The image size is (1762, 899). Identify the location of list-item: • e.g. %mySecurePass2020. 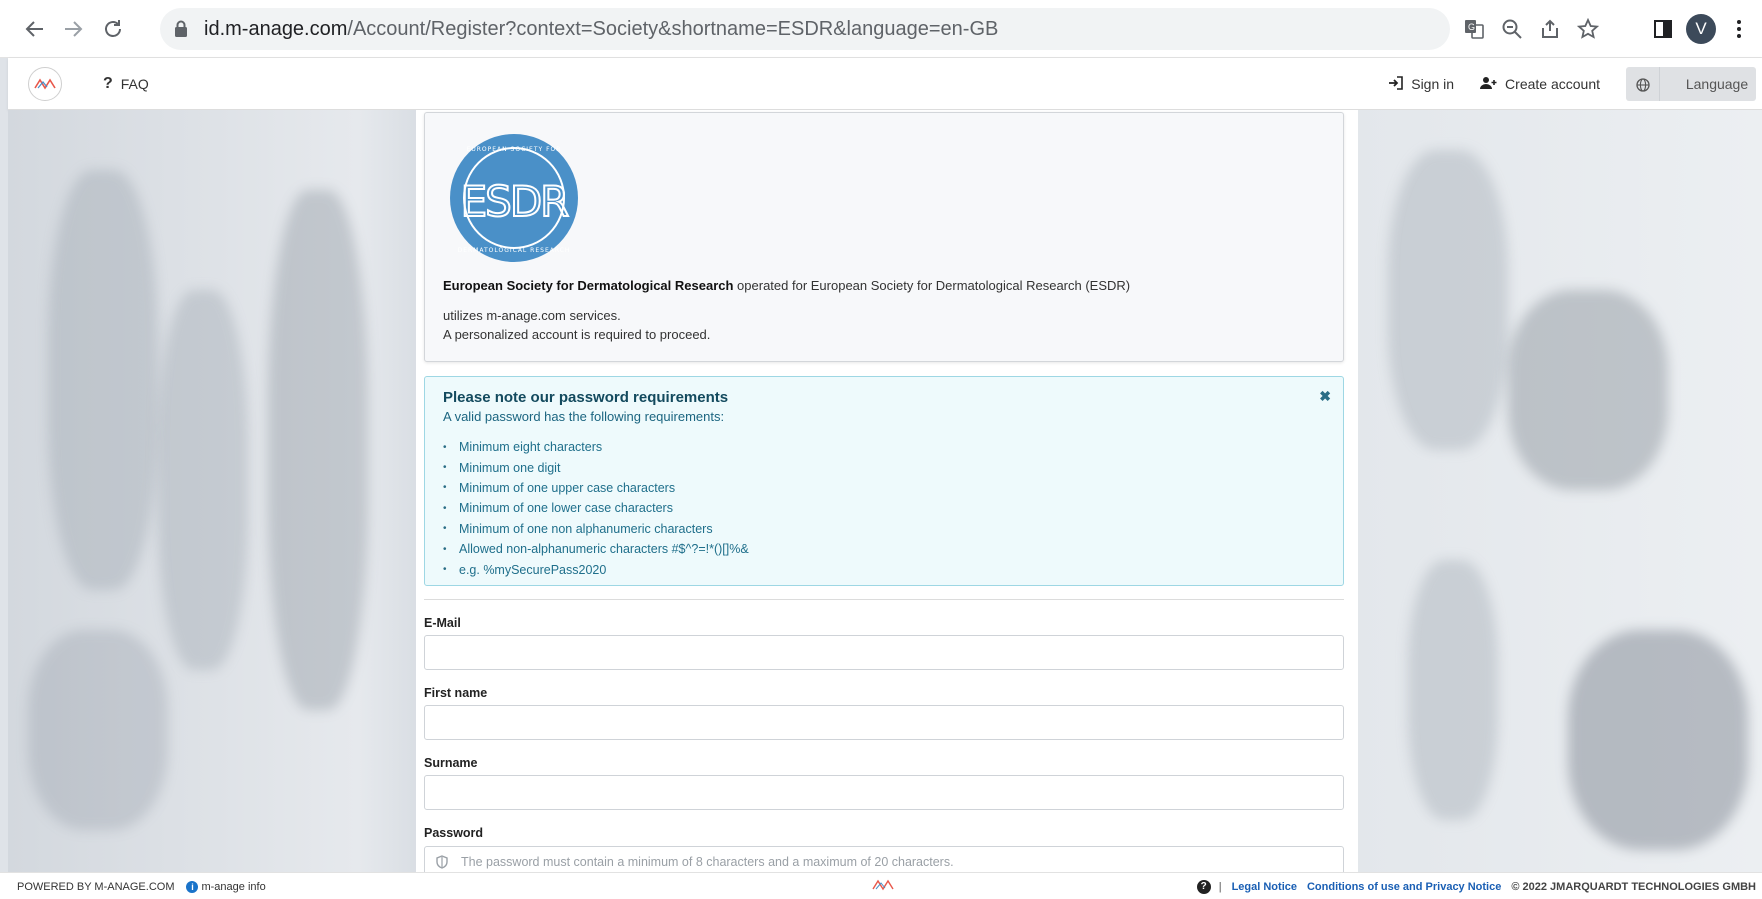
(525, 569).